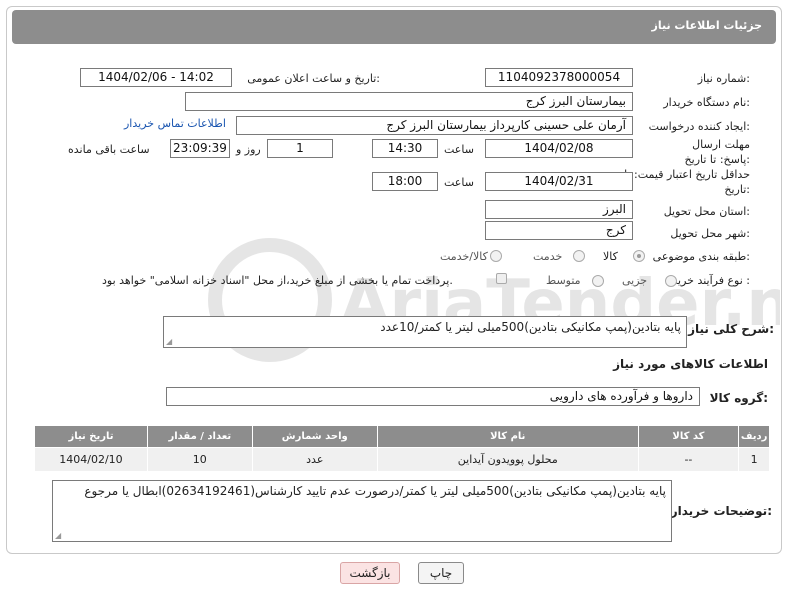  I want to click on cell-code: --, so click(688, 459).